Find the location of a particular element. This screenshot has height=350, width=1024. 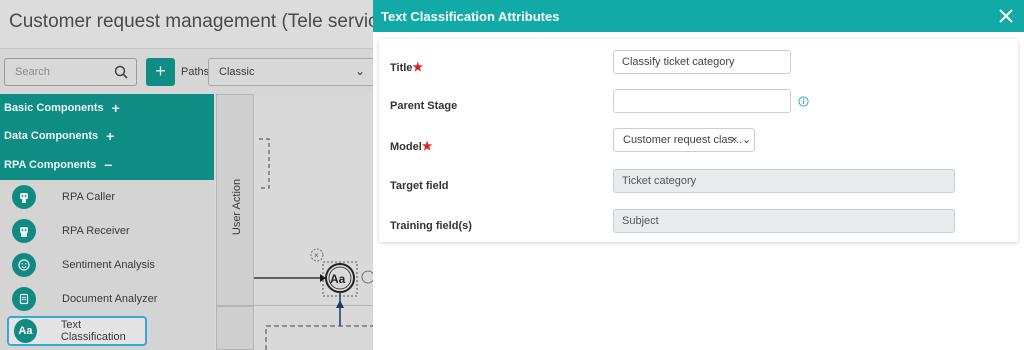

training-fields-label: Training field(s) is located at coordinates (431, 226).